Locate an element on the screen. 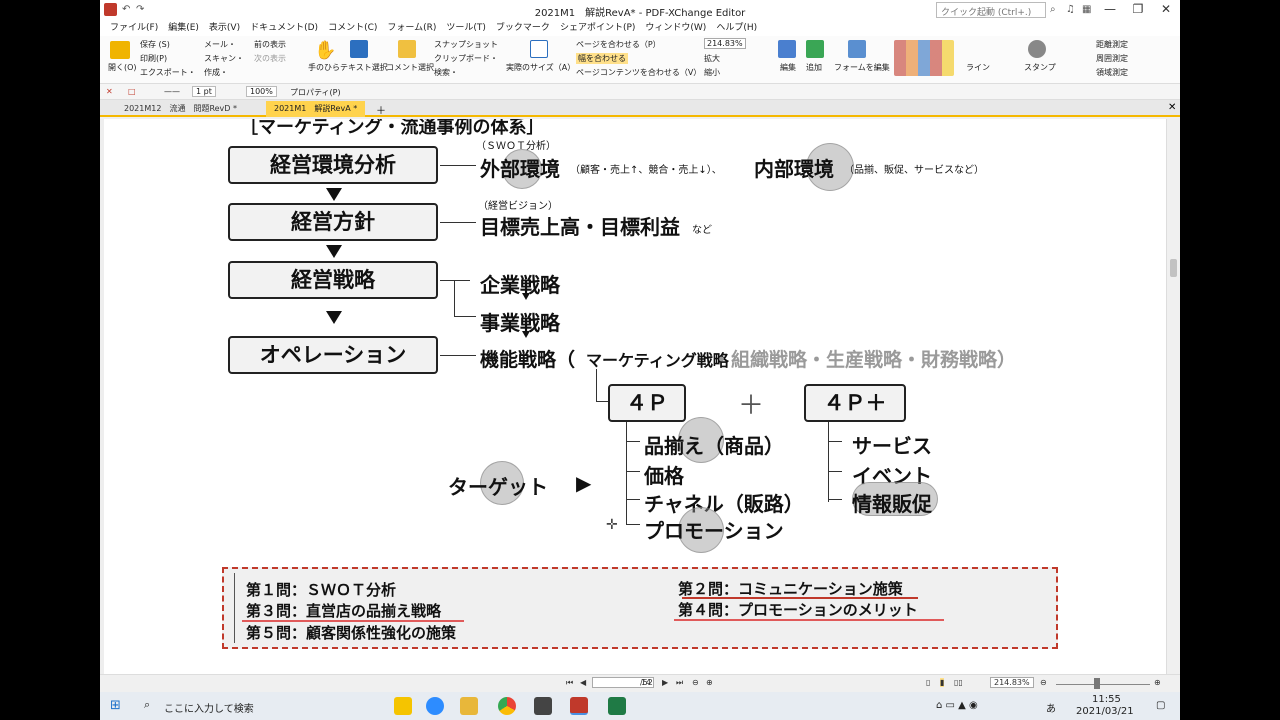  opacity-select: 100% is located at coordinates (261, 91).